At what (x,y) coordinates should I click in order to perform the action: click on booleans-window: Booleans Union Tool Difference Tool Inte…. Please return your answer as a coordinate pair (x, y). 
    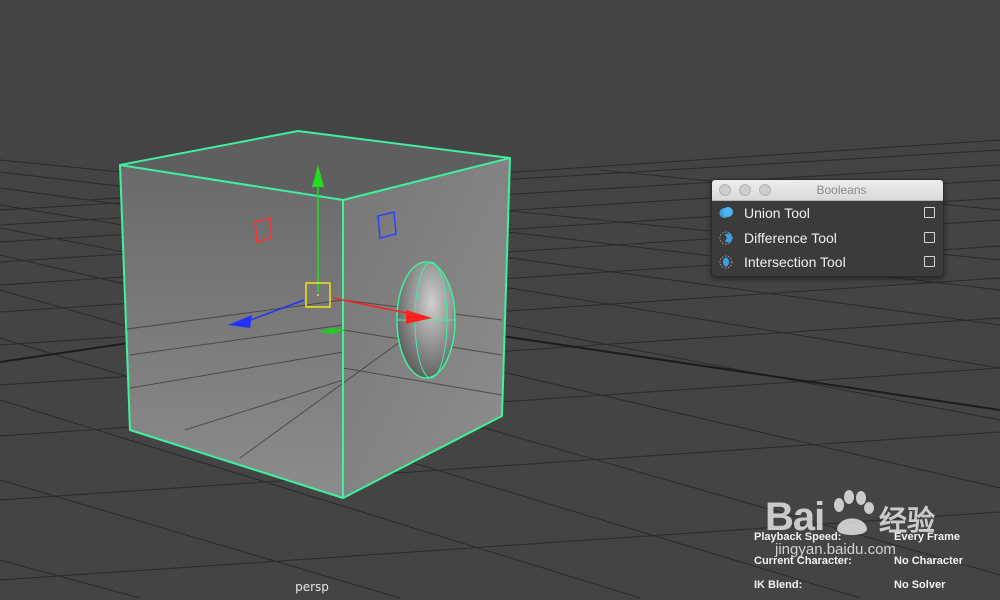
    Looking at the image, I should click on (827, 228).